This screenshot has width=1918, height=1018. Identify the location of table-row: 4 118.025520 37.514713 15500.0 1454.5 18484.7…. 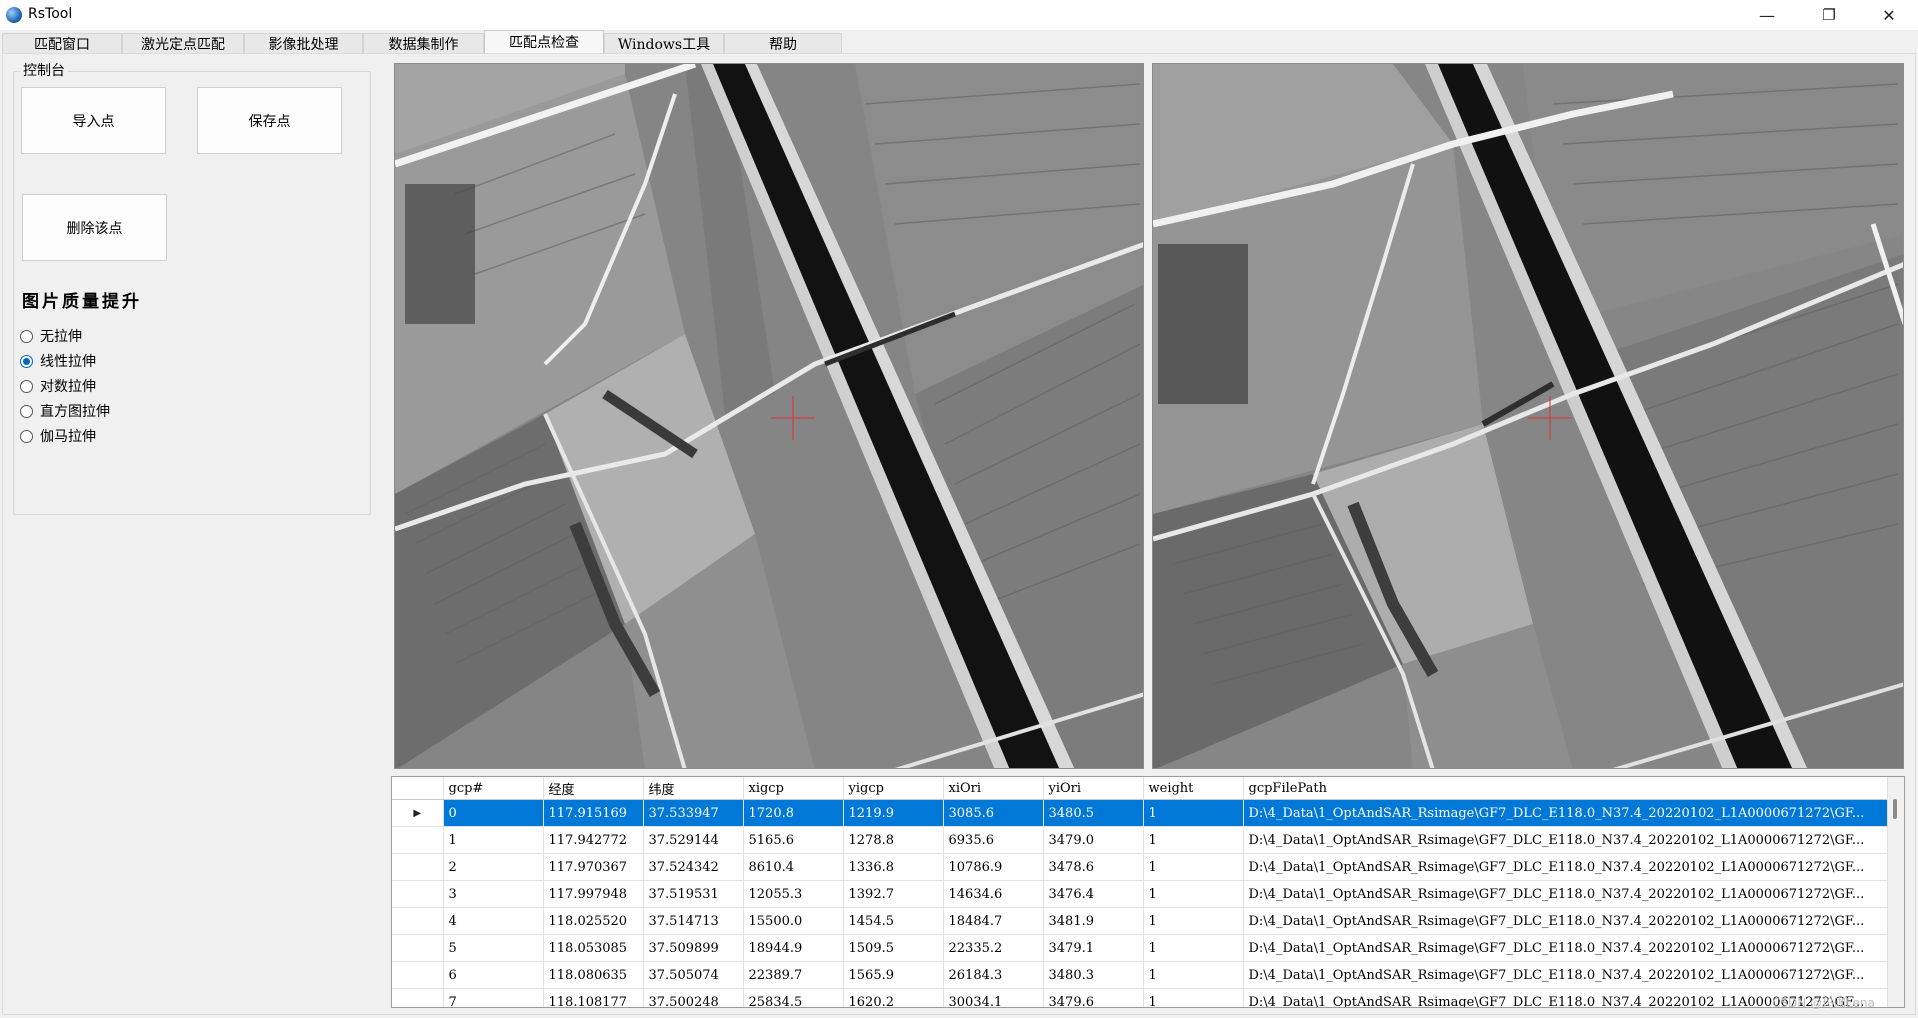
(1141, 921).